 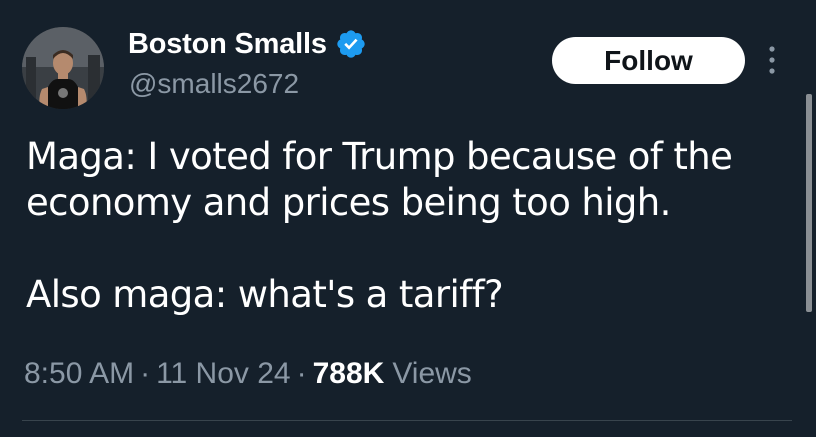 I want to click on follow-button: Follow, so click(x=648, y=60).